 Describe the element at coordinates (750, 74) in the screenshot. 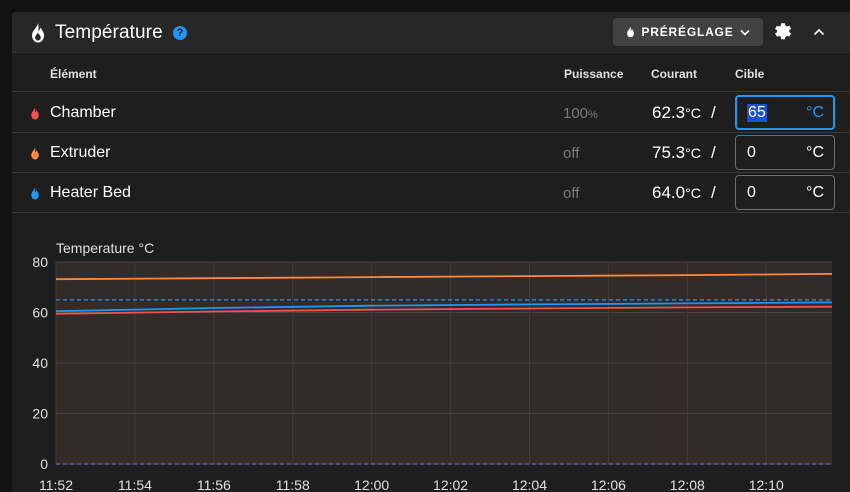

I see `column-target: Cible` at that location.